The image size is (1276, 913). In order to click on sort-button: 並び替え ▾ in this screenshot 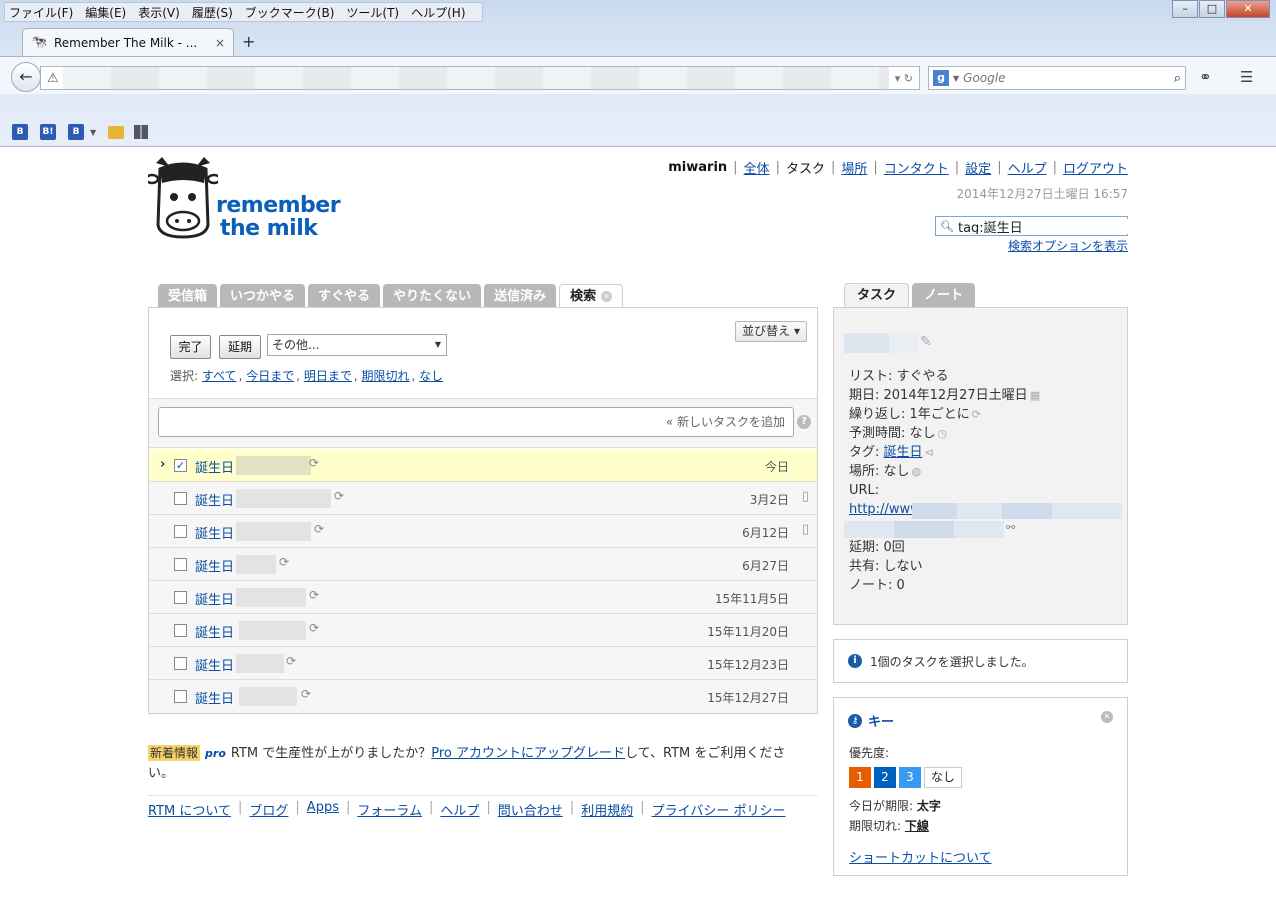, I will do `click(771, 331)`.